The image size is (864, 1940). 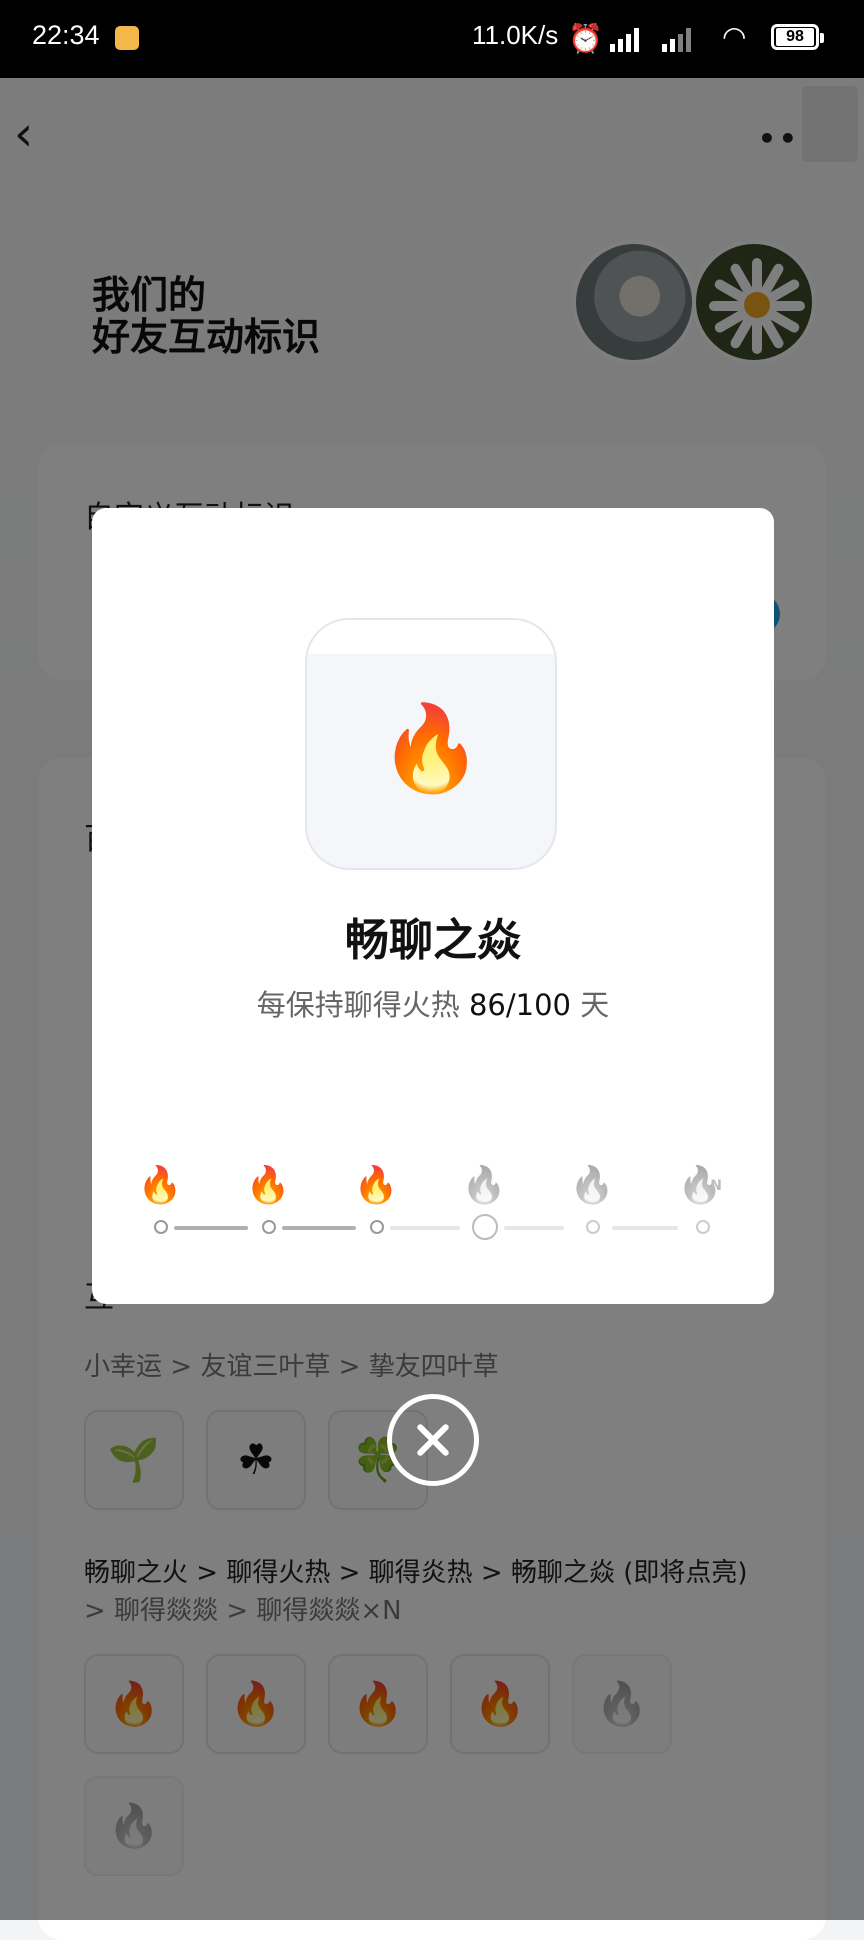 What do you see at coordinates (700, 1185) in the screenshot?
I see `level-6-flame-n-icon: 🔥 N` at bounding box center [700, 1185].